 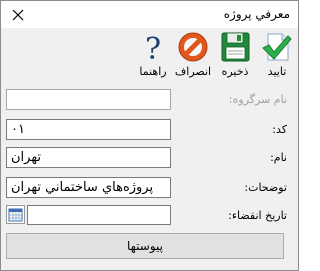 I want to click on attachments-label: پيوستها, so click(x=145, y=246).